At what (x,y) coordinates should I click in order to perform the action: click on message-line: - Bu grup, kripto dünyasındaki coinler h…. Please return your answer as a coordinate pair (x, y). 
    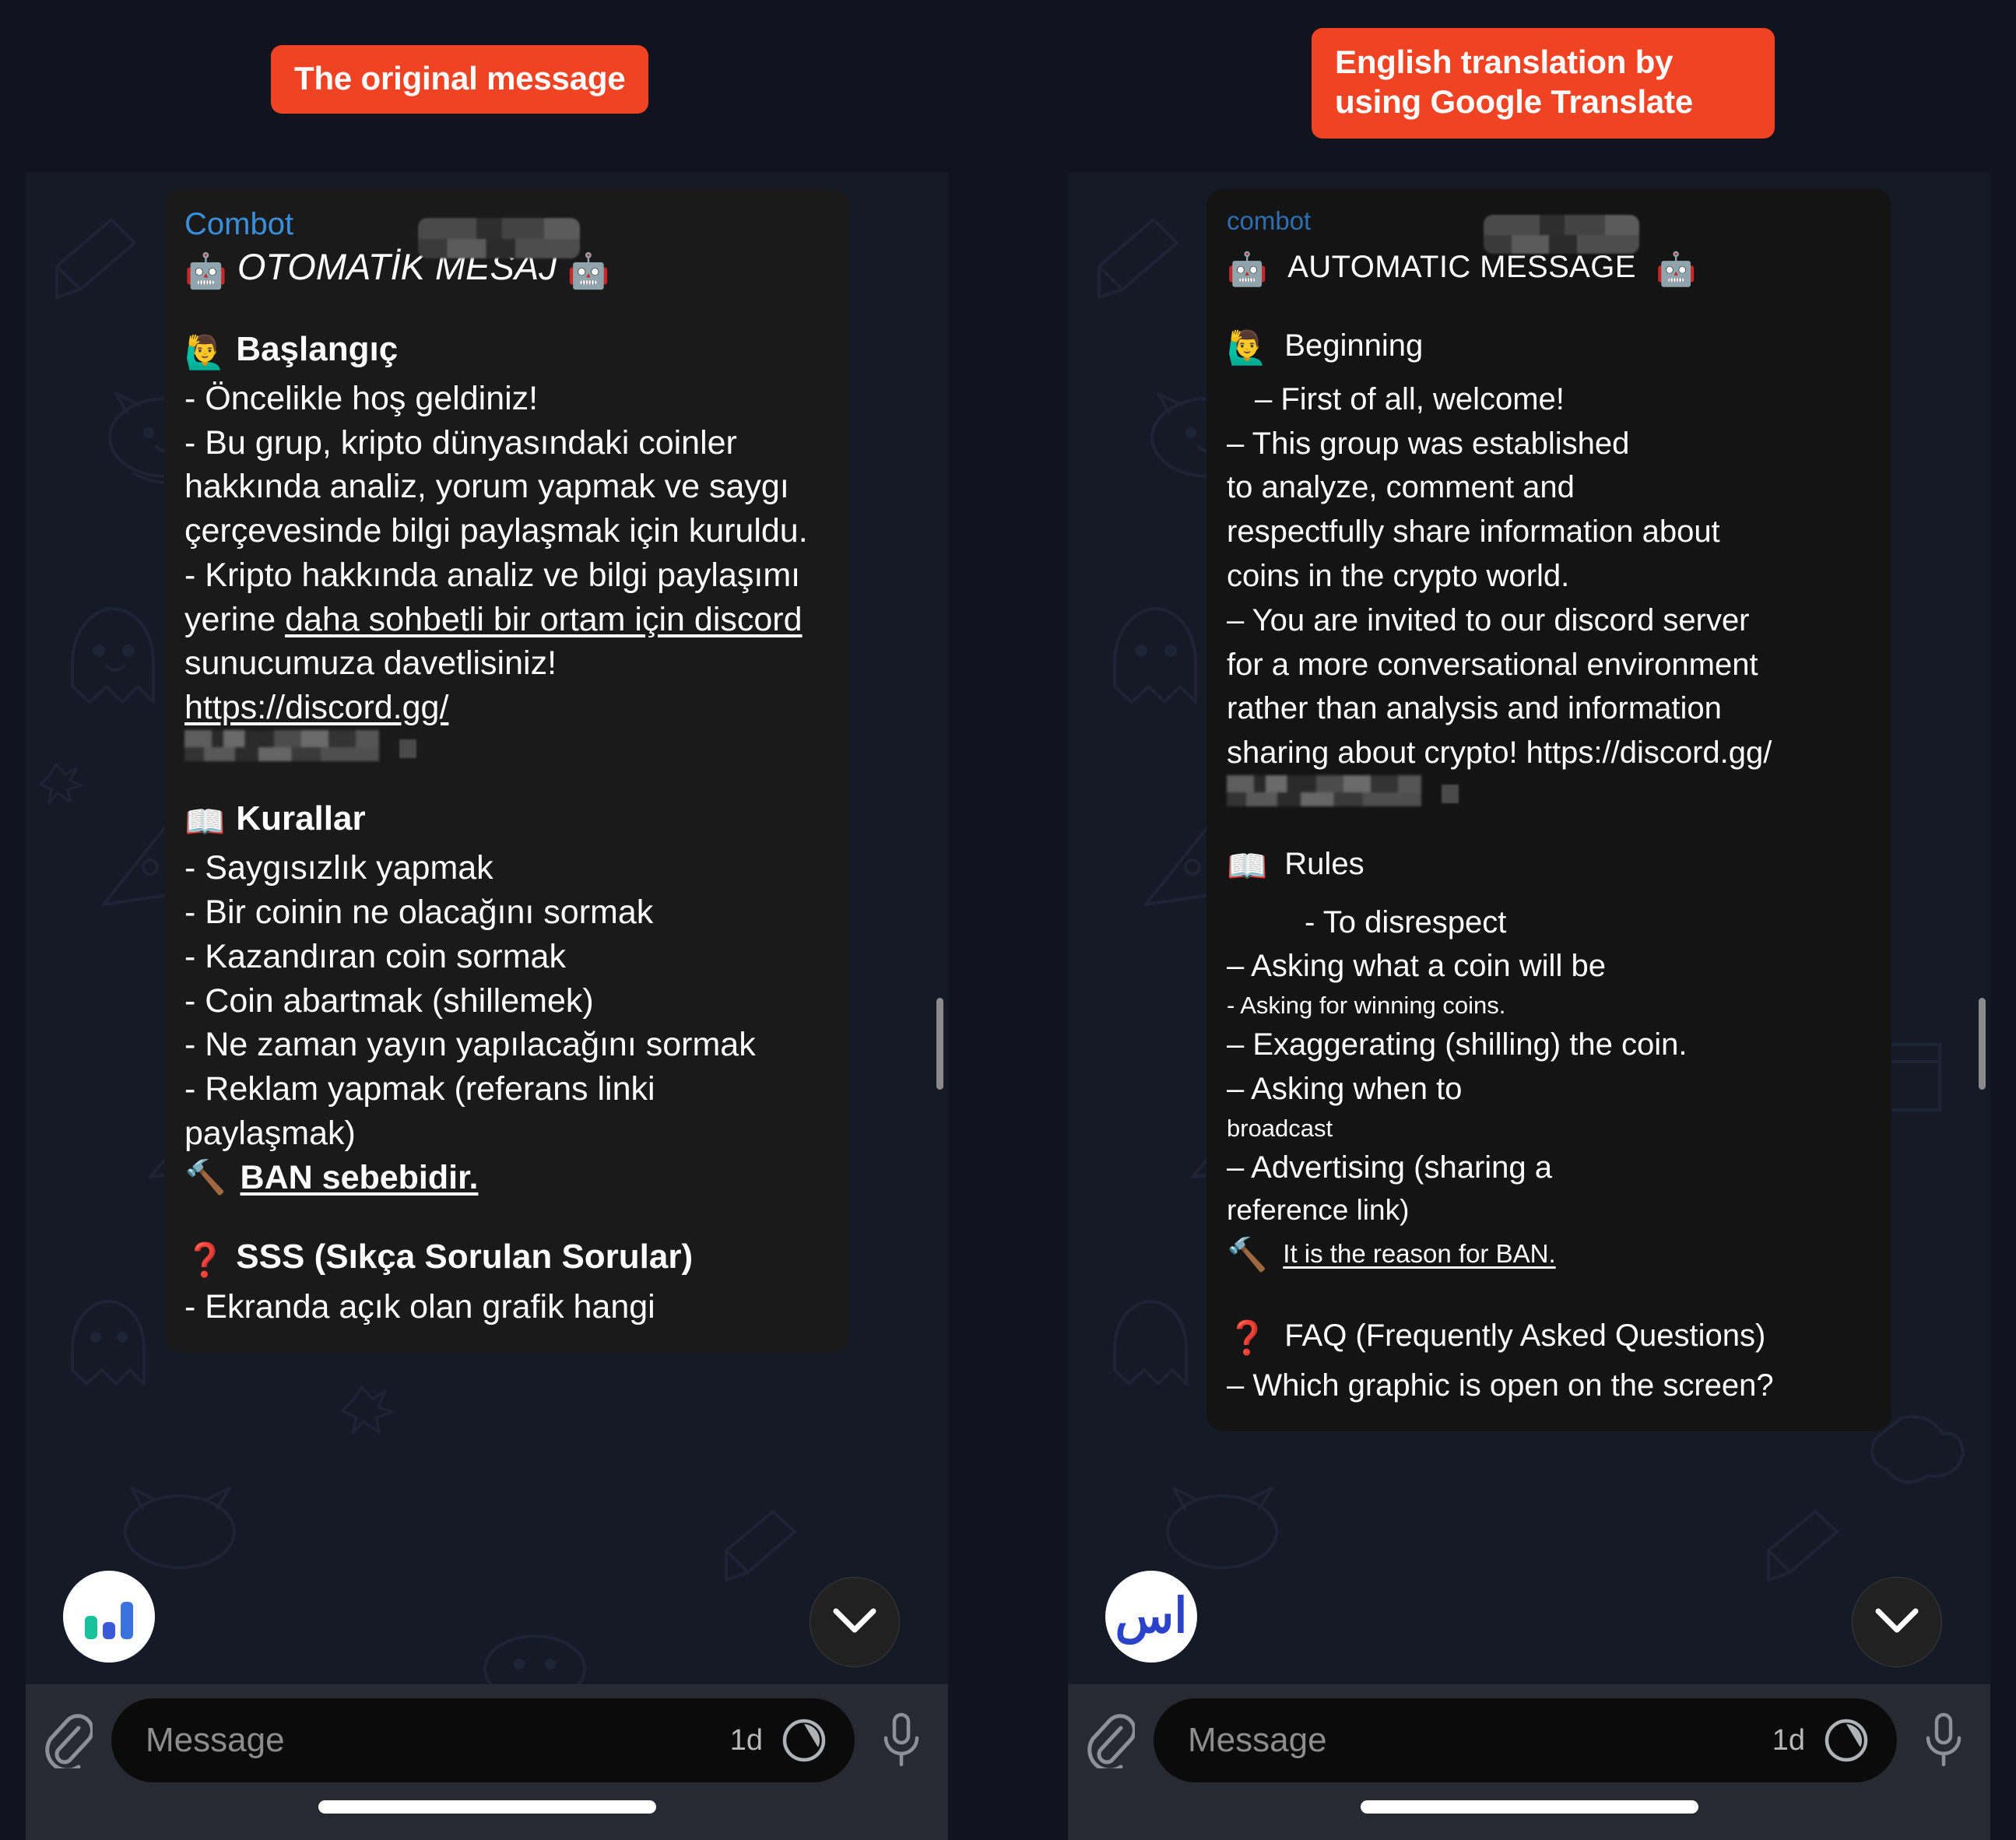
    Looking at the image, I should click on (496, 486).